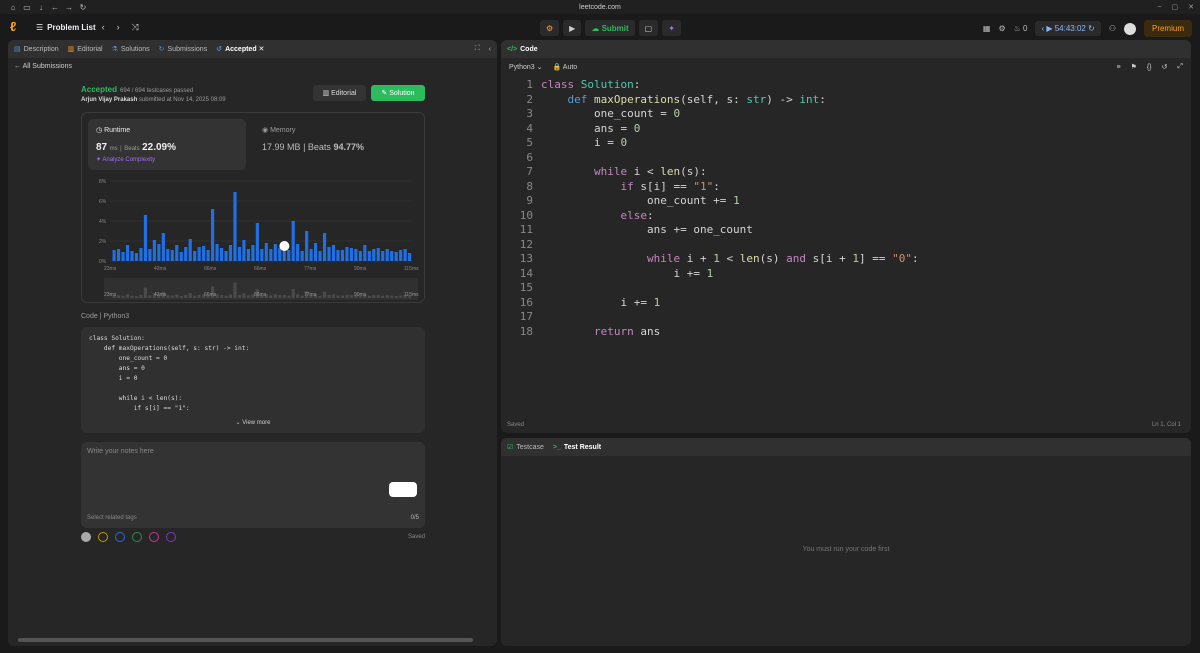 The width and height of the screenshot is (1200, 653). Describe the element at coordinates (846, 67) in the screenshot. I see `editor-toolbar: Python3 ⌄ 🔒 Auto ≡ ⚑ {} ↺ ⤢` at that location.